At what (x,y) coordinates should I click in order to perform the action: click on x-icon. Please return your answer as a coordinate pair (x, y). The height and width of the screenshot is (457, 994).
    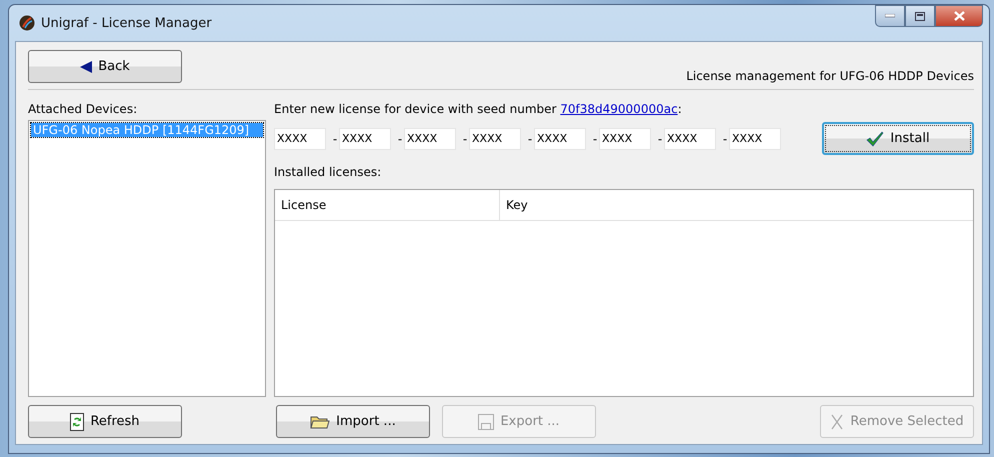
    Looking at the image, I should click on (837, 422).